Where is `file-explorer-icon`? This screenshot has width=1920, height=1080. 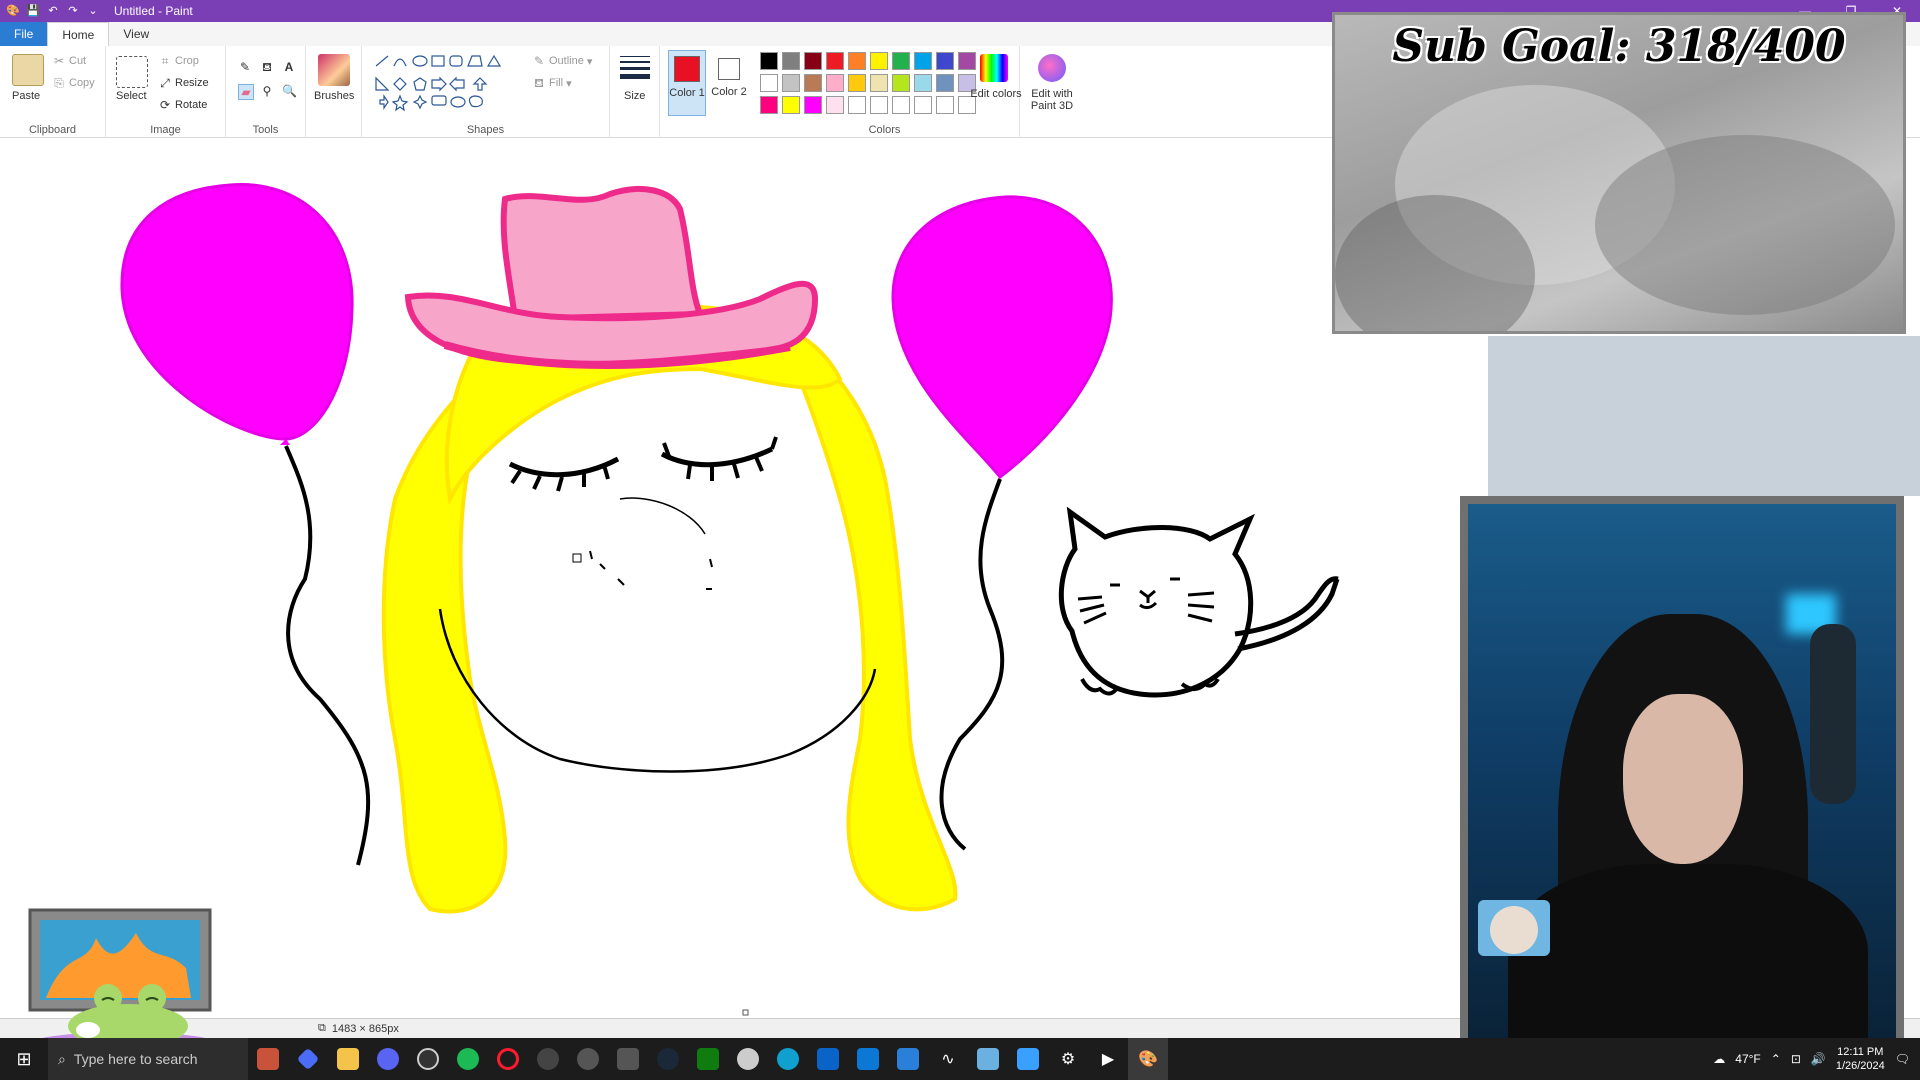
file-explorer-icon is located at coordinates (348, 1059).